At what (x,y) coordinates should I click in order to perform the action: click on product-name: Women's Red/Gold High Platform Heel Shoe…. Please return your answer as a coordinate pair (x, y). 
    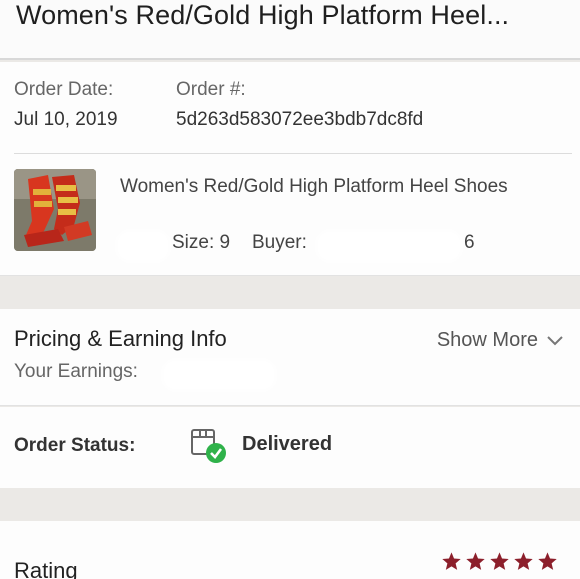
    Looking at the image, I should click on (335, 186).